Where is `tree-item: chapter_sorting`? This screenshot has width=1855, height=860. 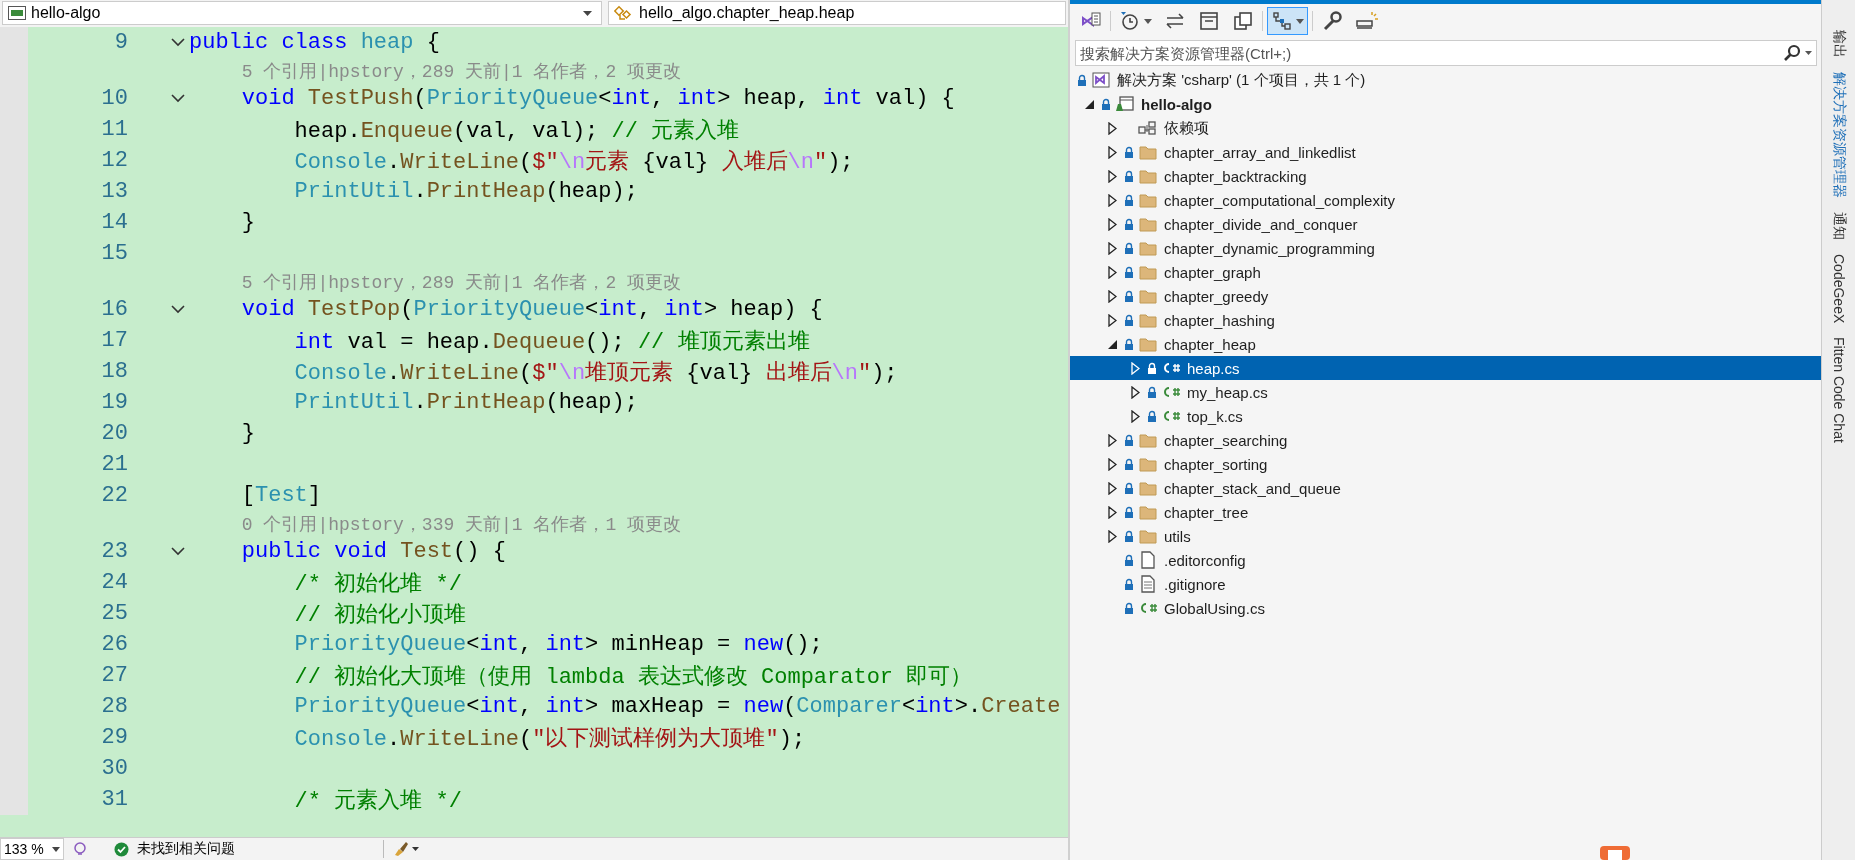 tree-item: chapter_sorting is located at coordinates (1445, 464).